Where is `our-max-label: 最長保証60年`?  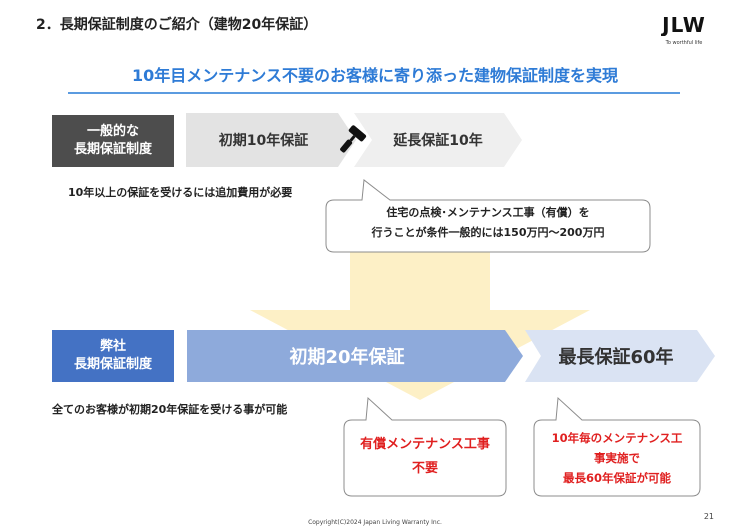 our-max-label: 最長保証60年 is located at coordinates (616, 357).